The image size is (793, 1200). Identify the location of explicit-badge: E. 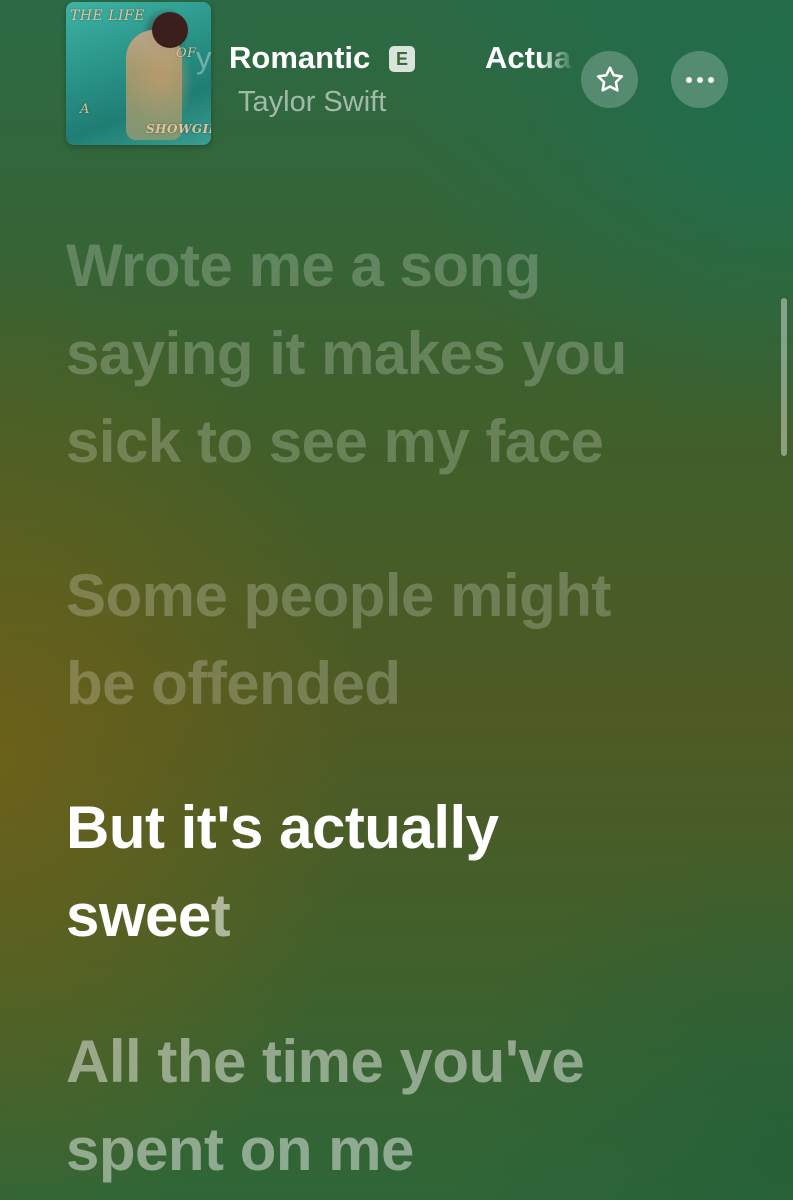
(402, 59).